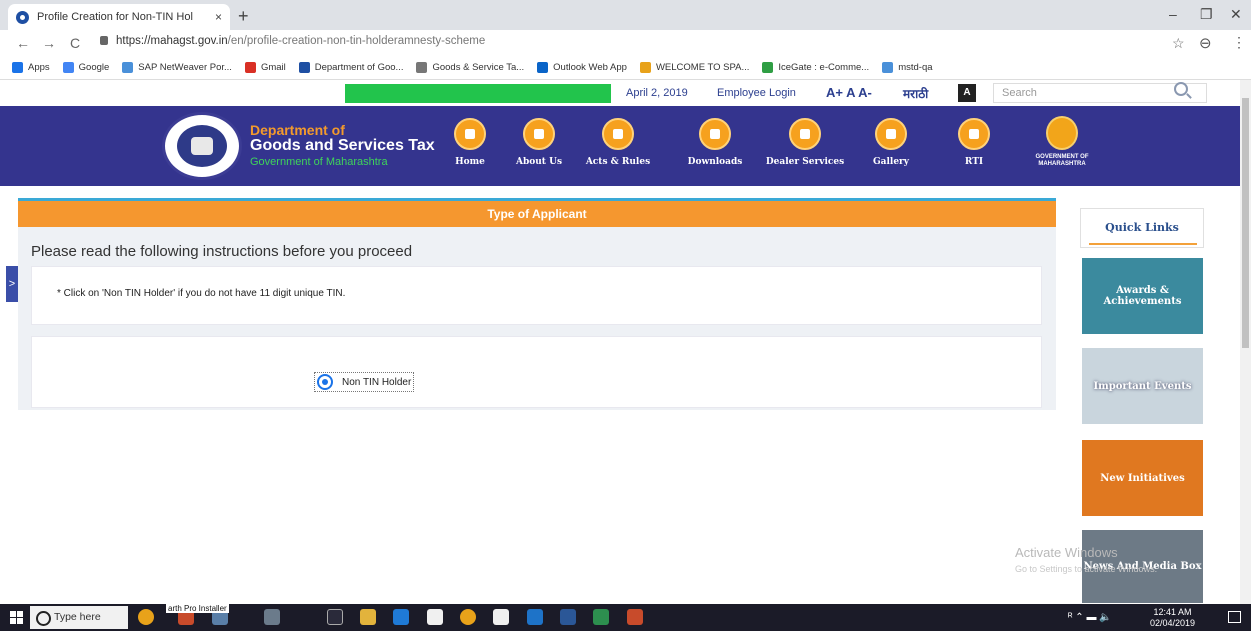 The width and height of the screenshot is (1251, 631). What do you see at coordinates (376, 382) in the screenshot?
I see `radio-label: Non TIN Holder` at bounding box center [376, 382].